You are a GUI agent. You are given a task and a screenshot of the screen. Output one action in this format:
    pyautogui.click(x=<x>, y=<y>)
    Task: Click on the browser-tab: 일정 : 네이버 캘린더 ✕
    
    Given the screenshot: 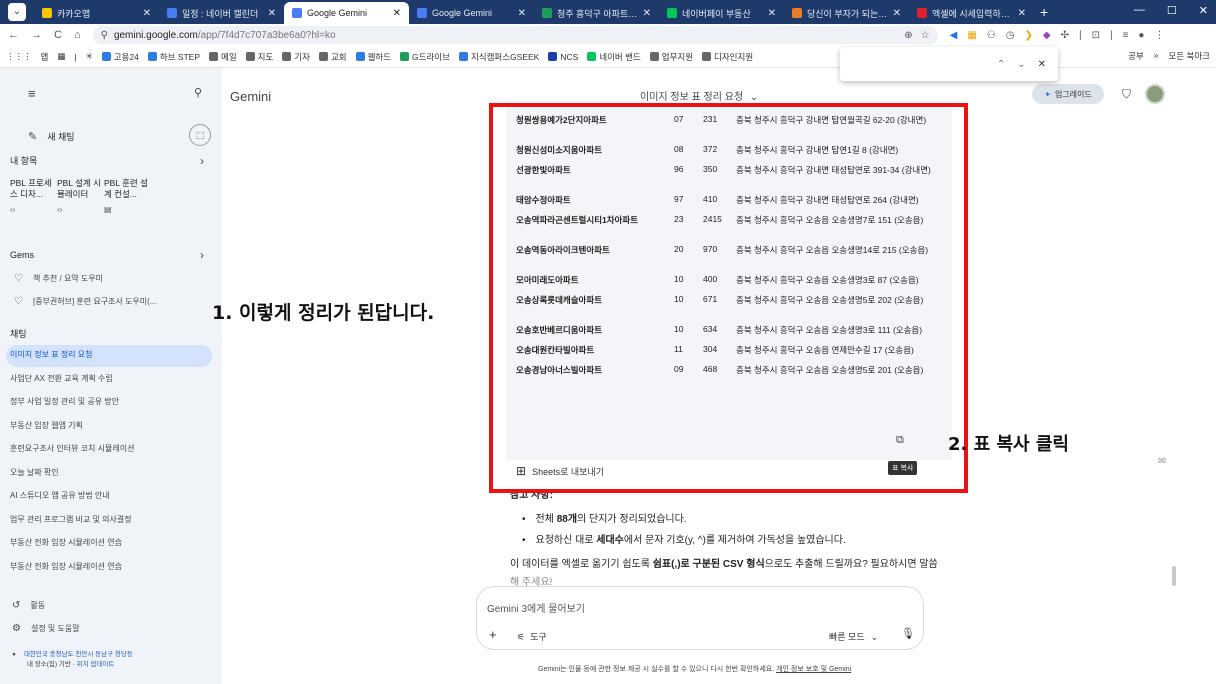 What is the action you would take?
    pyautogui.click(x=221, y=13)
    